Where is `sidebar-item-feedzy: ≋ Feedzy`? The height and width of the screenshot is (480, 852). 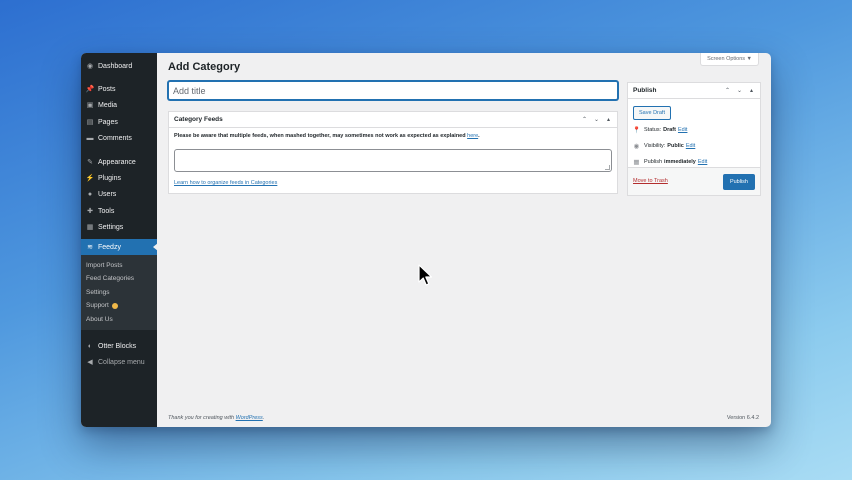 sidebar-item-feedzy: ≋ Feedzy is located at coordinates (119, 247).